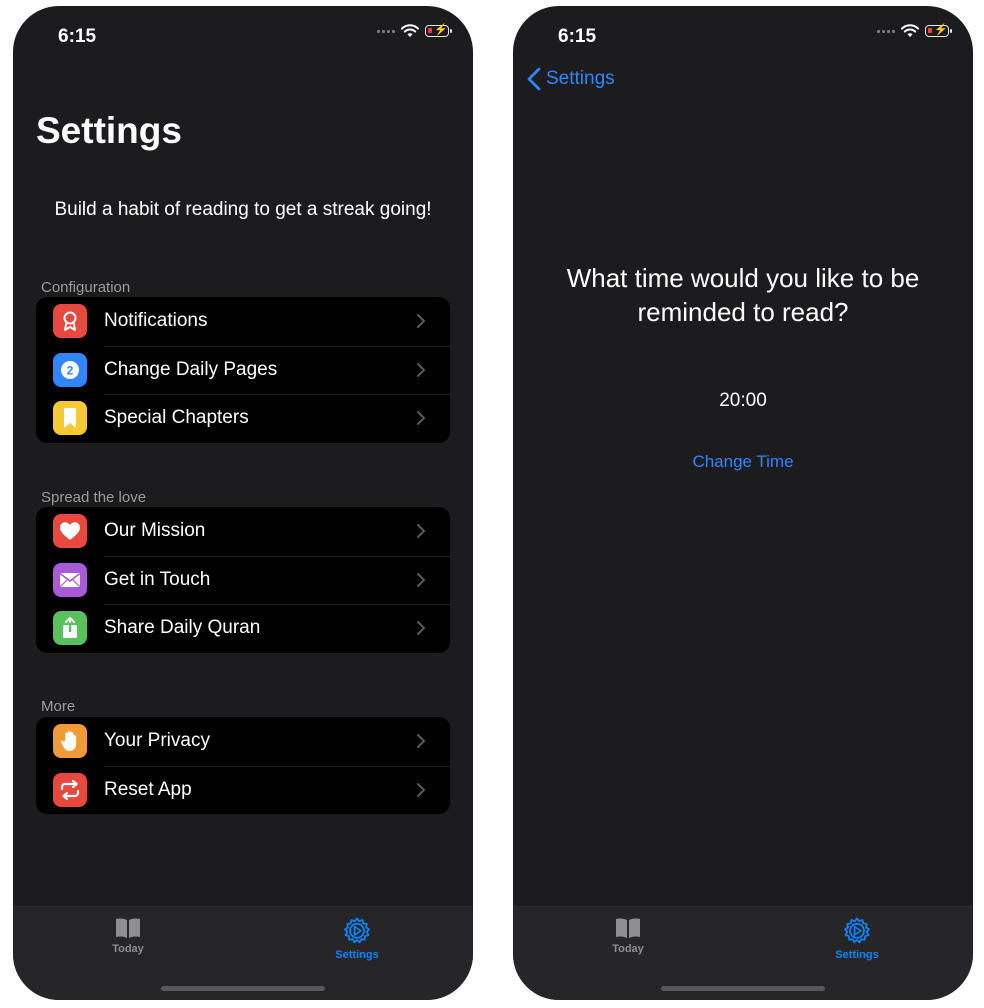  Describe the element at coordinates (534, 79) in the screenshot. I see `chevron-left-icon` at that location.